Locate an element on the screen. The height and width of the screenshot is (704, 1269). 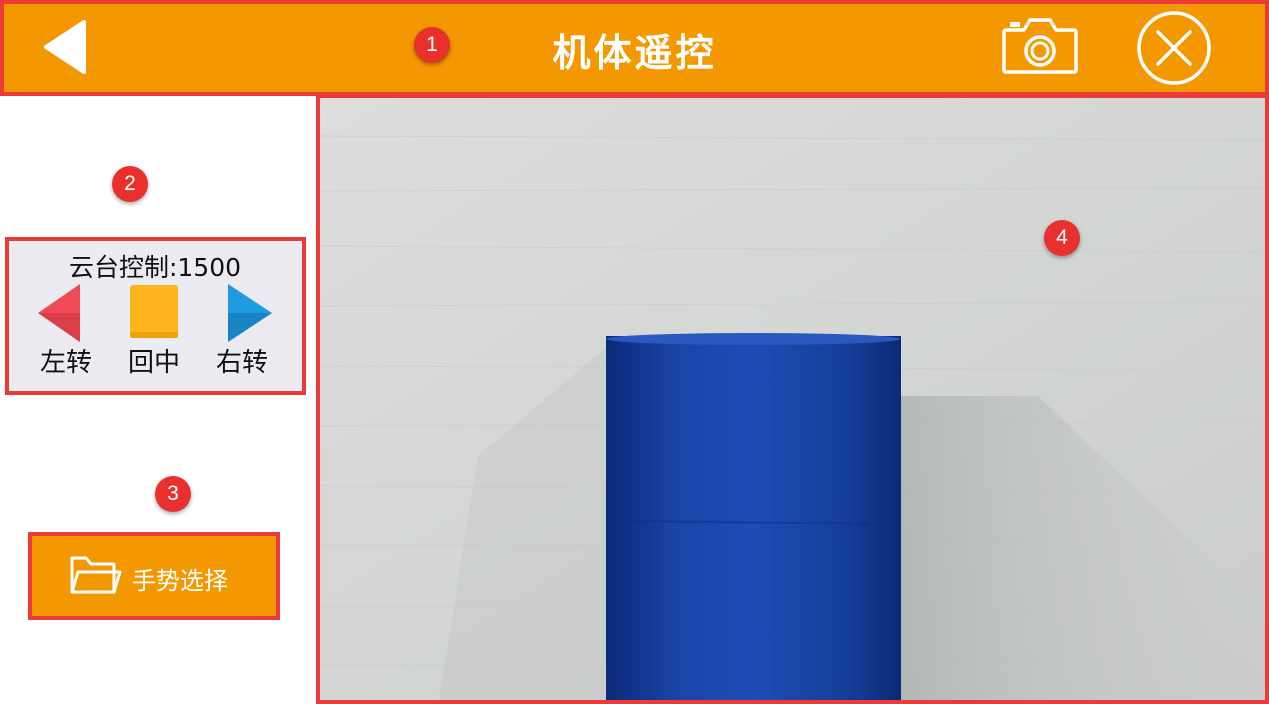
turn-right-label: 右转 is located at coordinates (241, 363).